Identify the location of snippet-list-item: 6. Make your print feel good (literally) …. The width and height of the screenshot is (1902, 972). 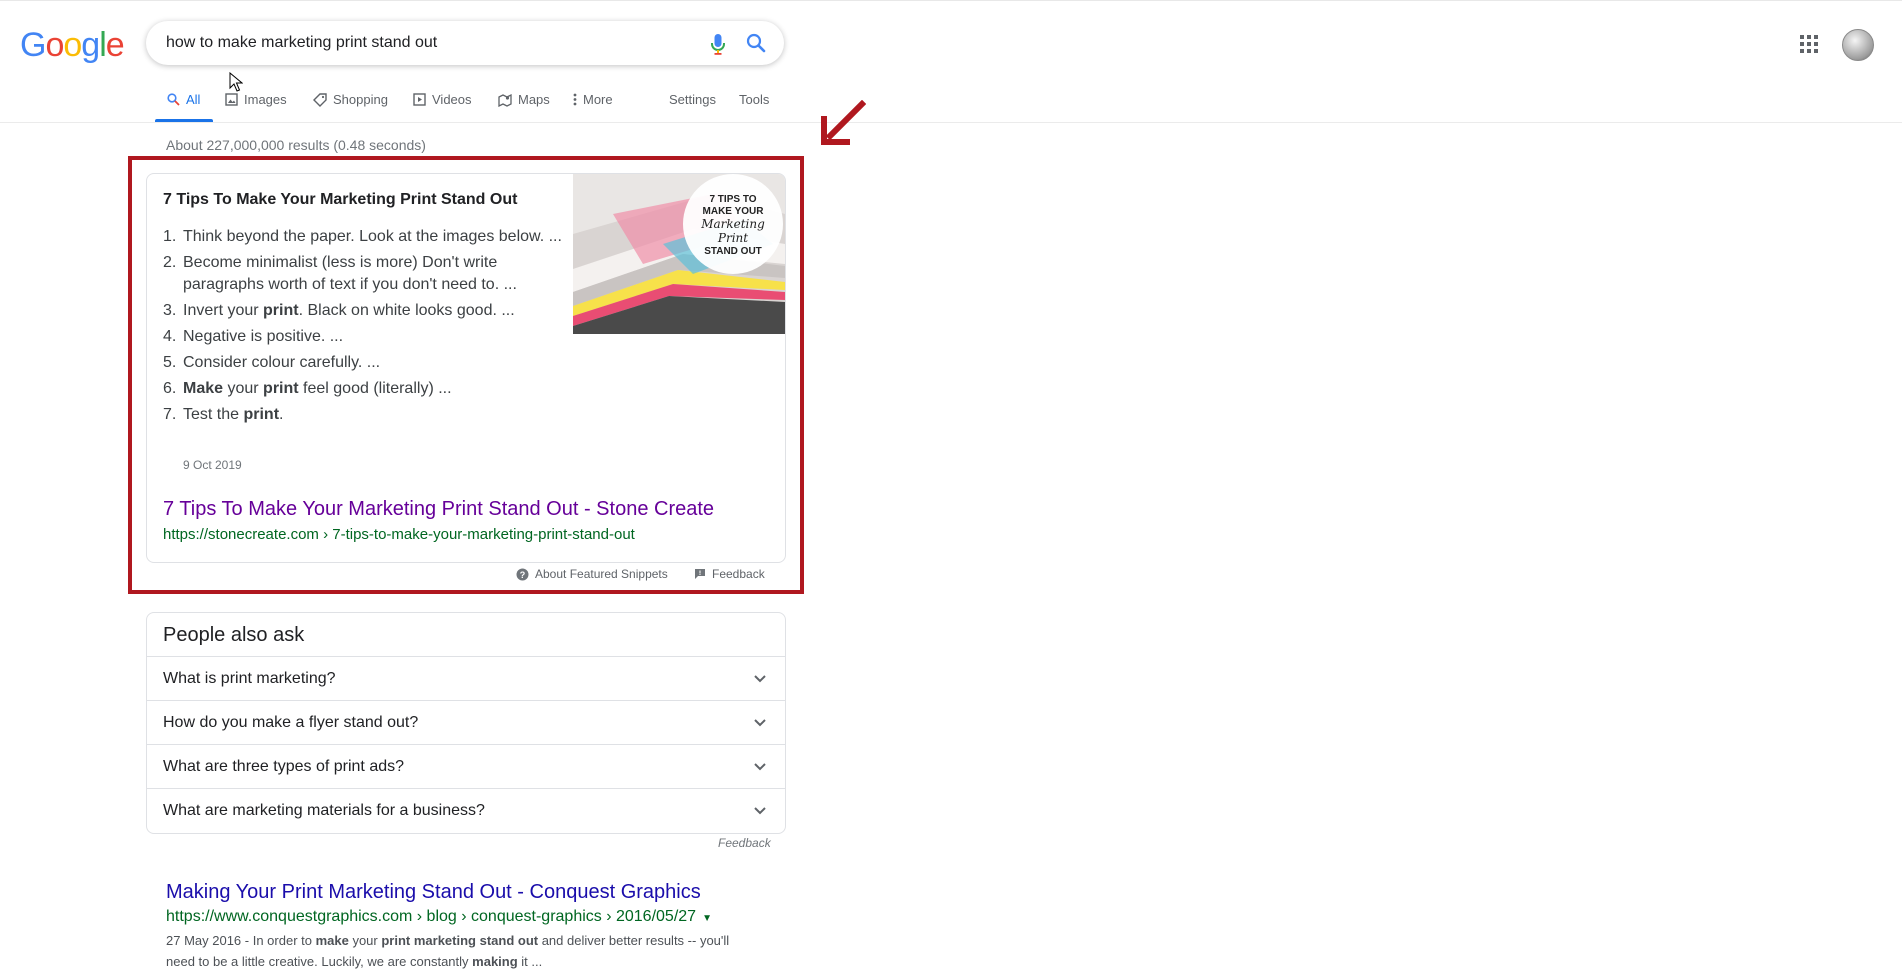
(307, 388).